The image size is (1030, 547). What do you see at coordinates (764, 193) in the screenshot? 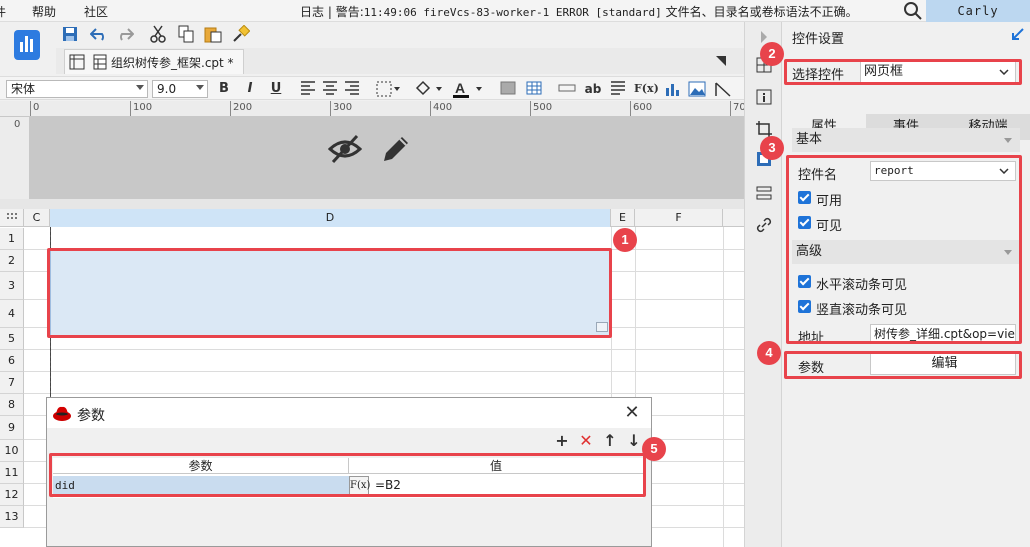
I see `condition-icon` at bounding box center [764, 193].